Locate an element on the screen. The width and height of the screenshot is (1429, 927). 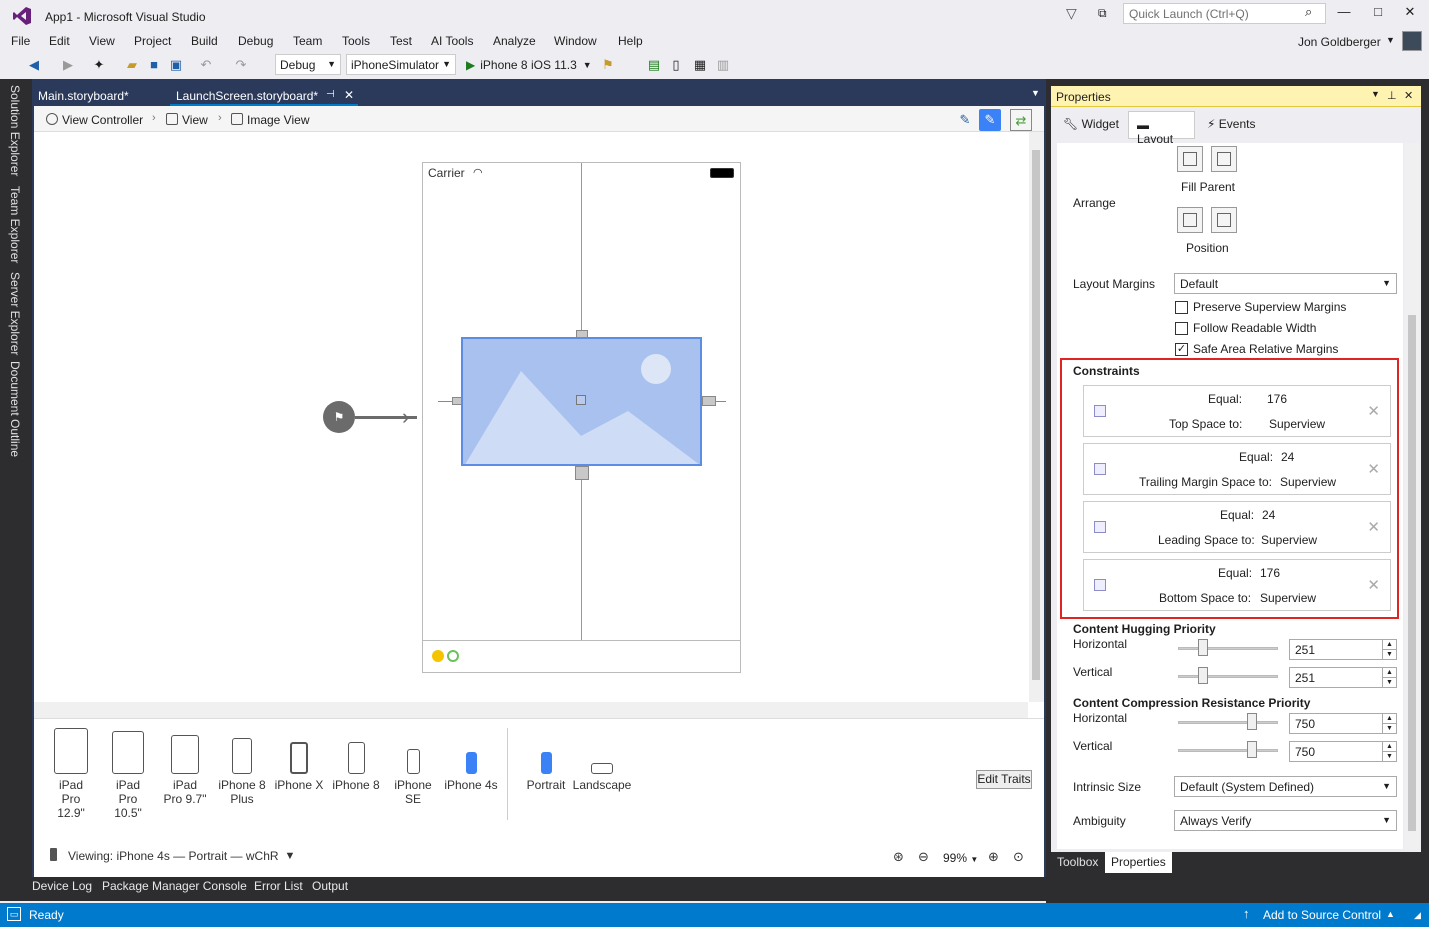
new-project-icon: ✦ is located at coordinates (99, 65).